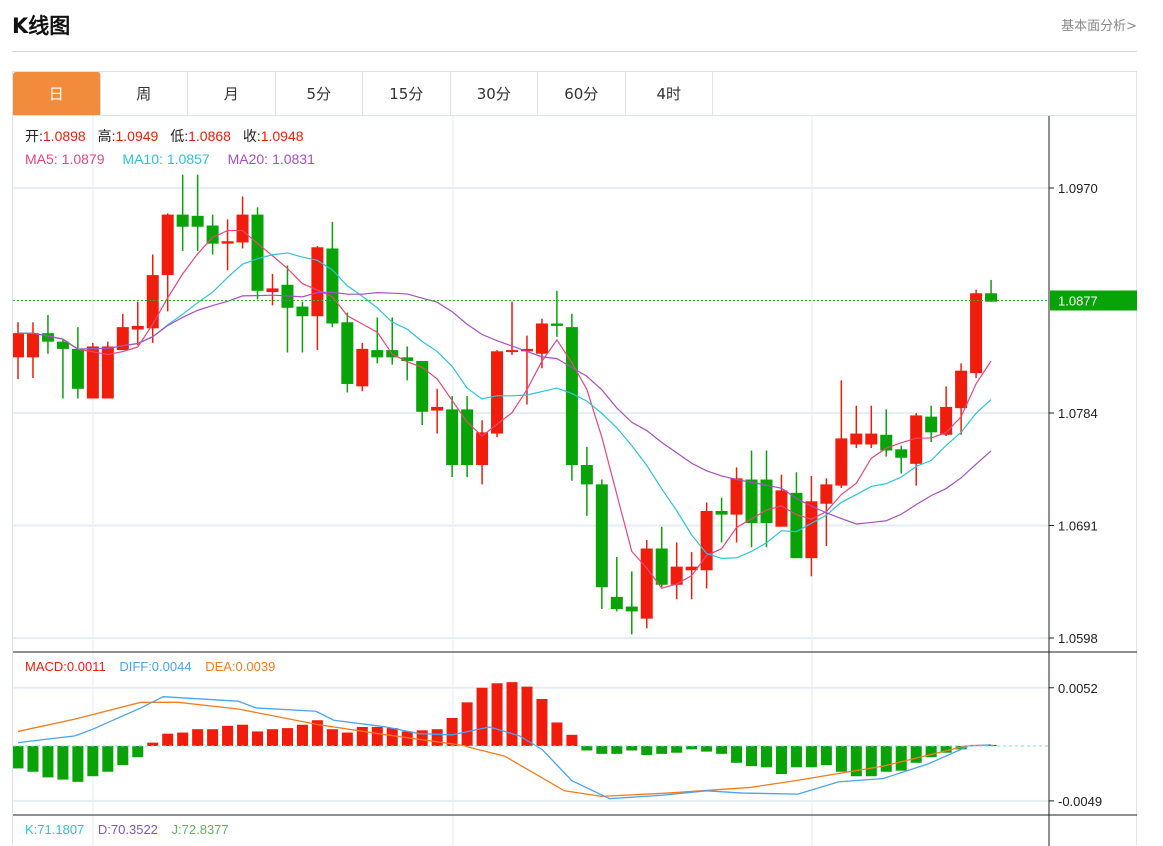 Image resolution: width=1163 pixels, height=846 pixels. I want to click on open-label: 开:, so click(34, 136).